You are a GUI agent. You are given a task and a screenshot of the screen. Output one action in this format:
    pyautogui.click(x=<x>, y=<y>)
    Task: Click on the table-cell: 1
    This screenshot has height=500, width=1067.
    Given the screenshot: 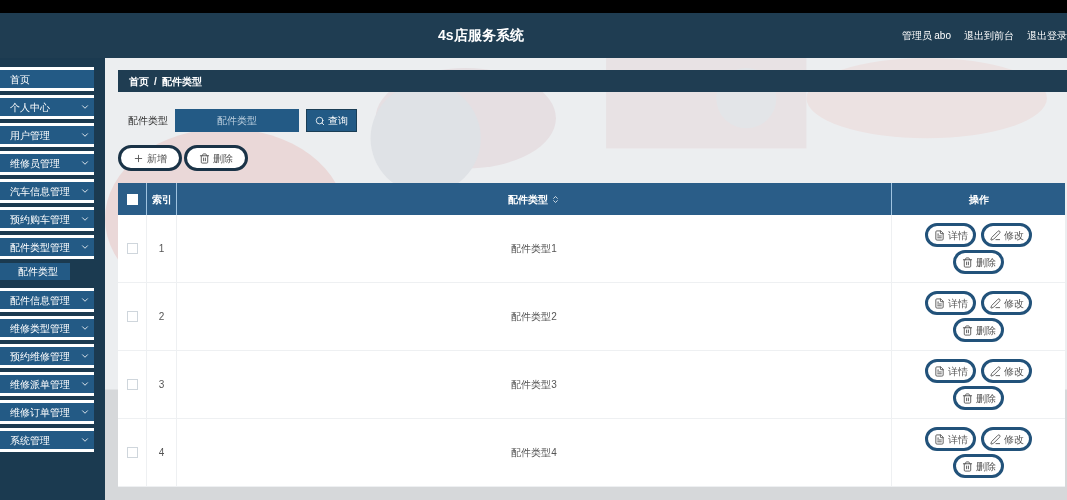 What is the action you would take?
    pyautogui.click(x=162, y=248)
    